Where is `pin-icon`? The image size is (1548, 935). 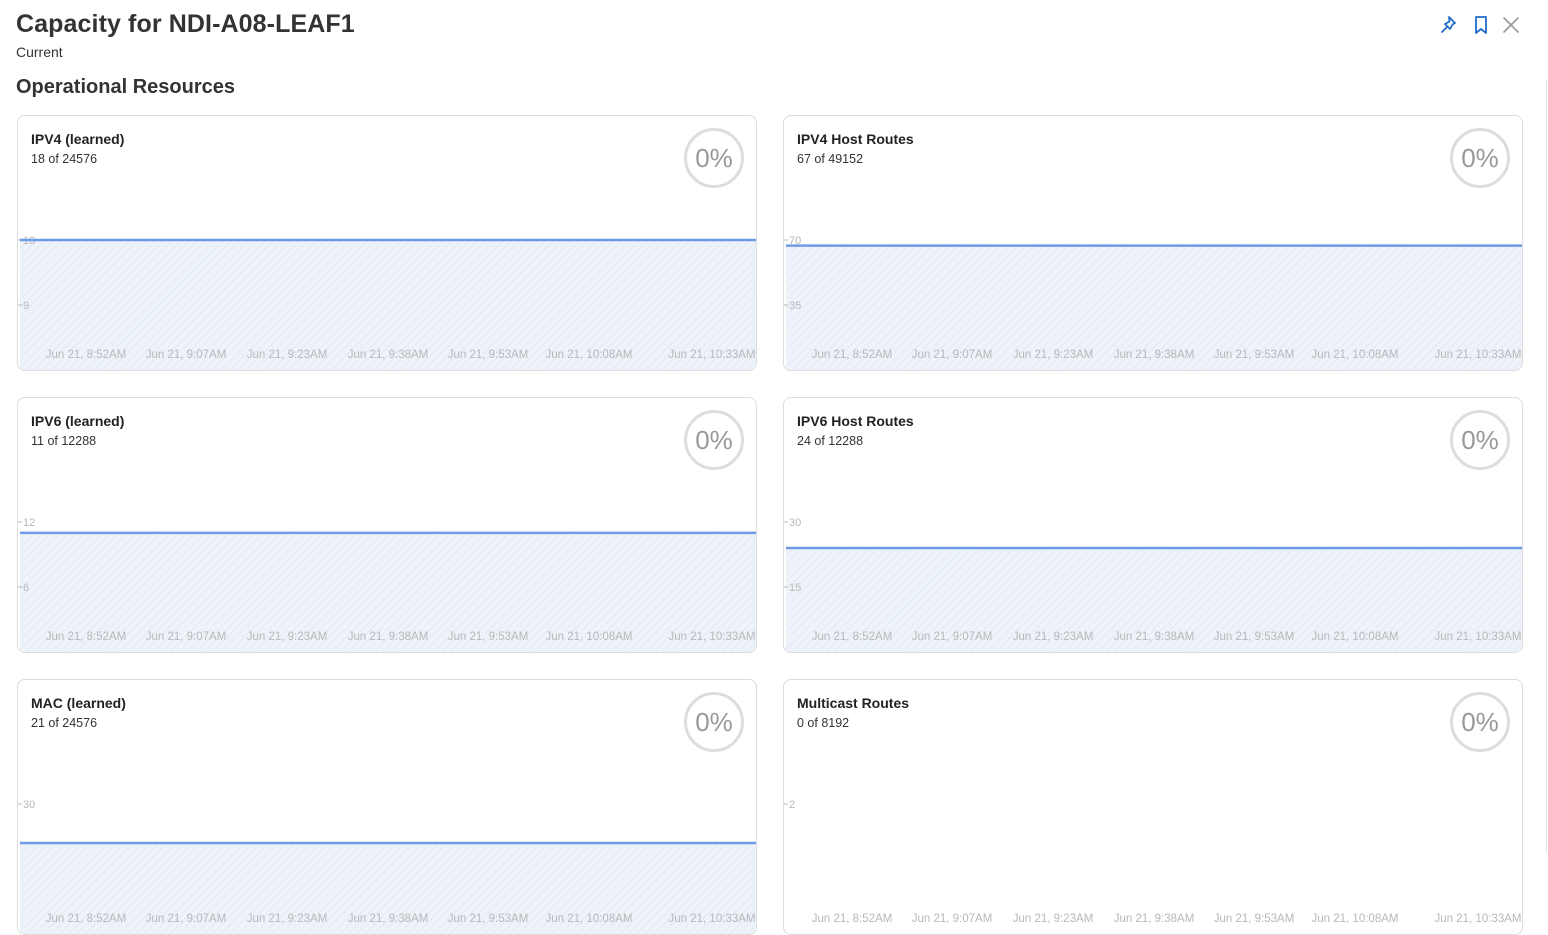 pin-icon is located at coordinates (1448, 24).